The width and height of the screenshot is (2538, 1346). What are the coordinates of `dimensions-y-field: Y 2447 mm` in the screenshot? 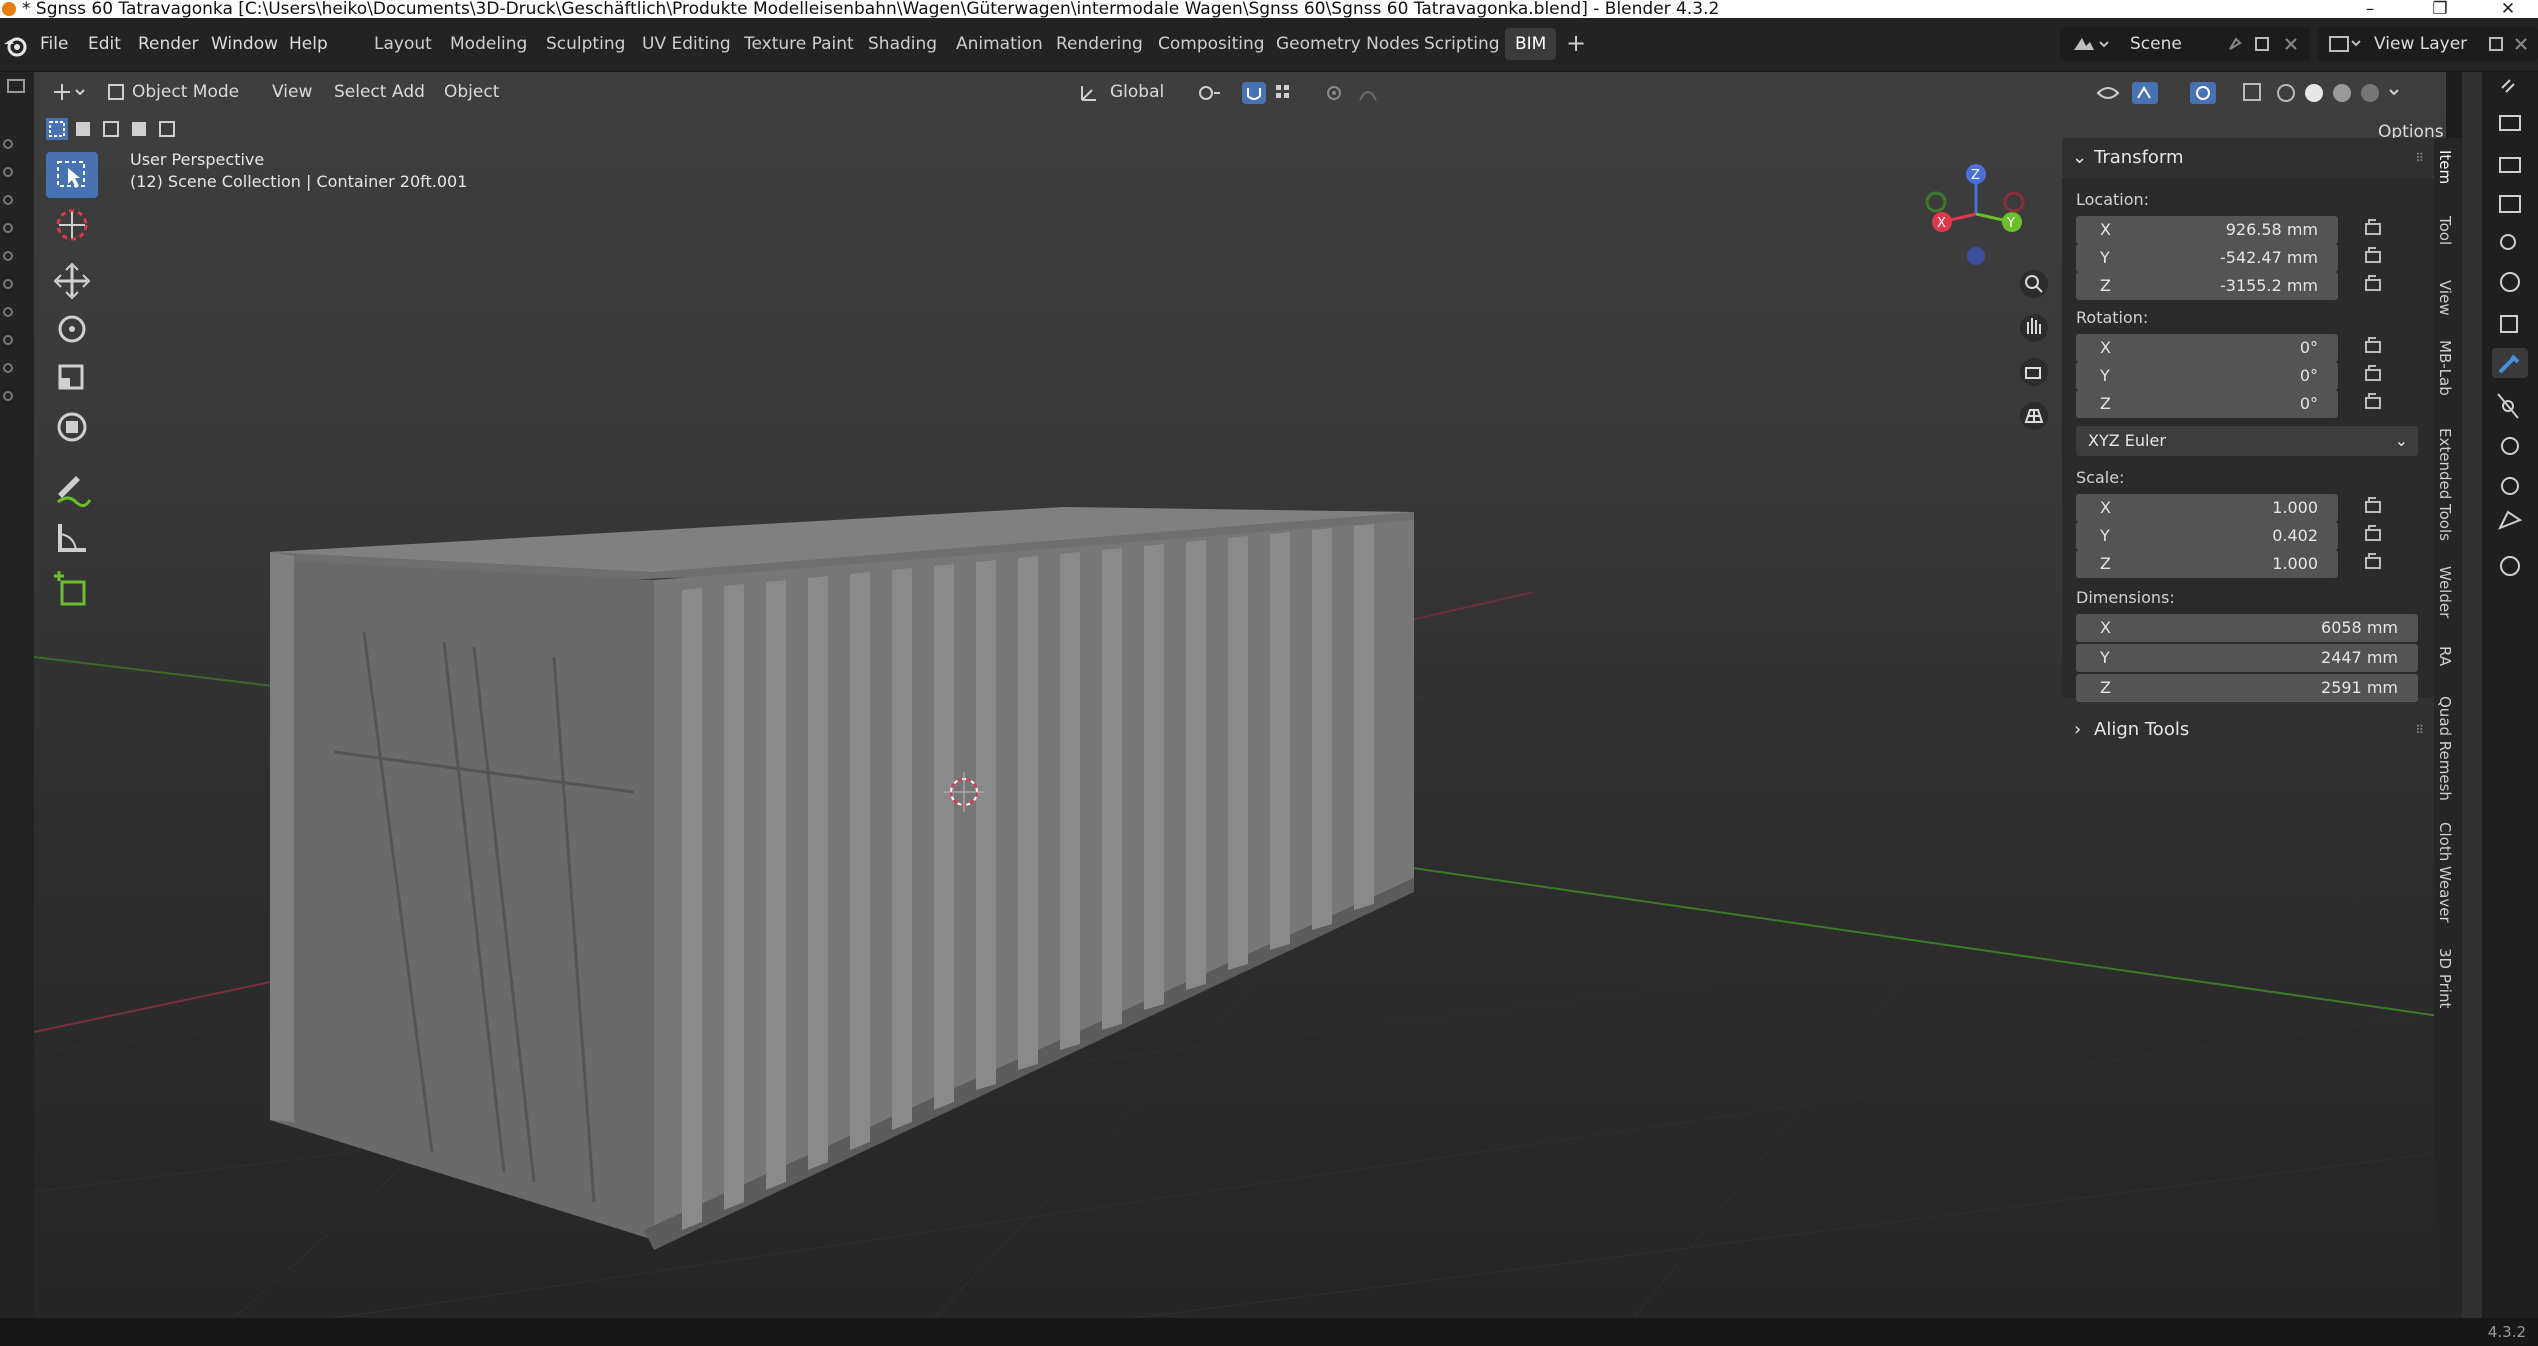 It's located at (2247, 658).